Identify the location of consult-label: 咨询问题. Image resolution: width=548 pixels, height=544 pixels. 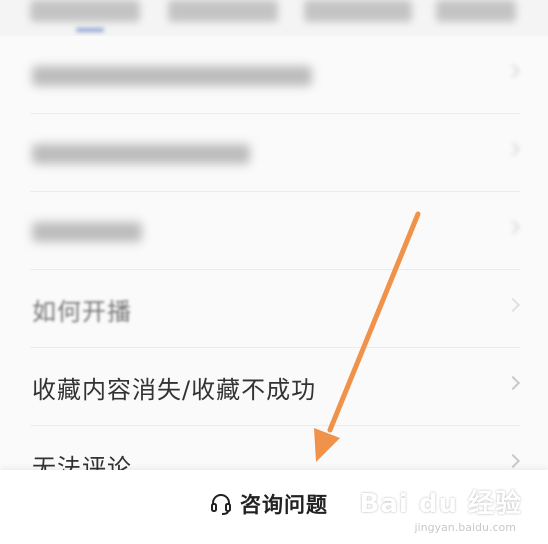
(284, 505).